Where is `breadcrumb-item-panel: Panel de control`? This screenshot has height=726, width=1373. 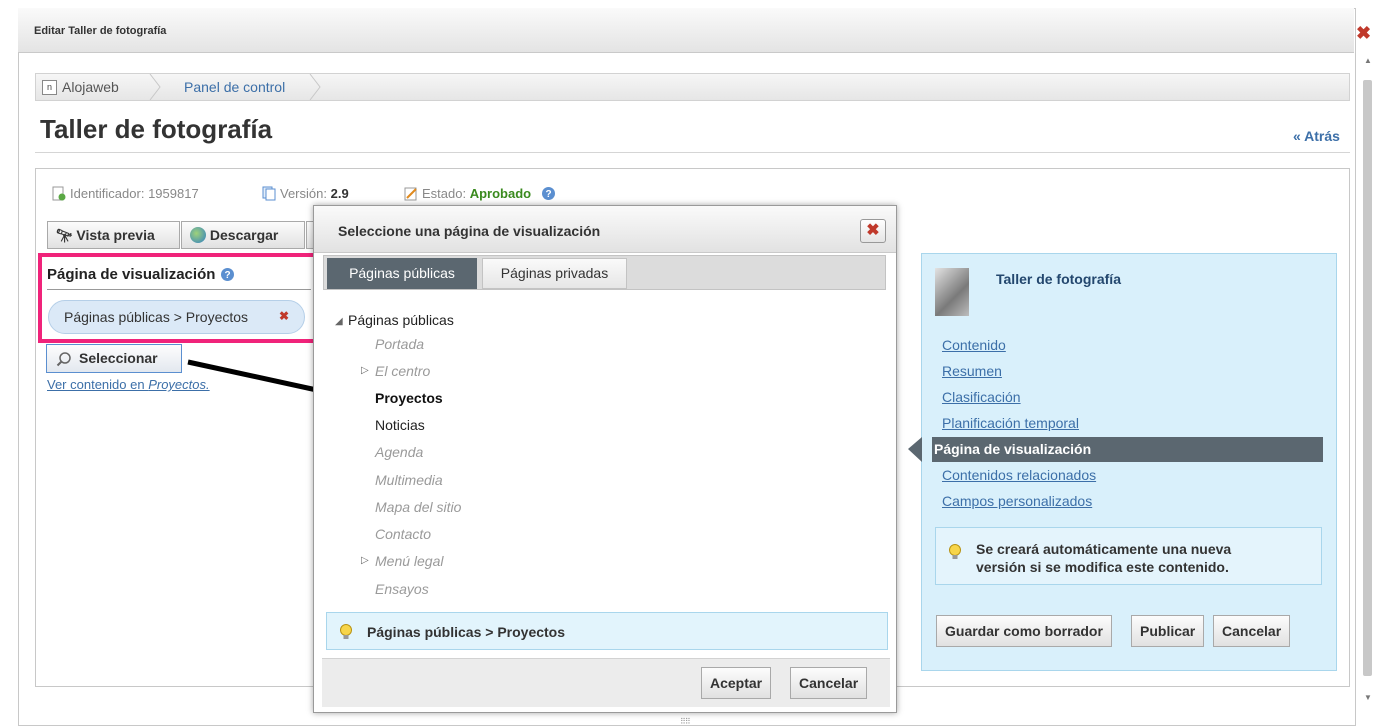 breadcrumb-item-panel: Panel de control is located at coordinates (234, 87).